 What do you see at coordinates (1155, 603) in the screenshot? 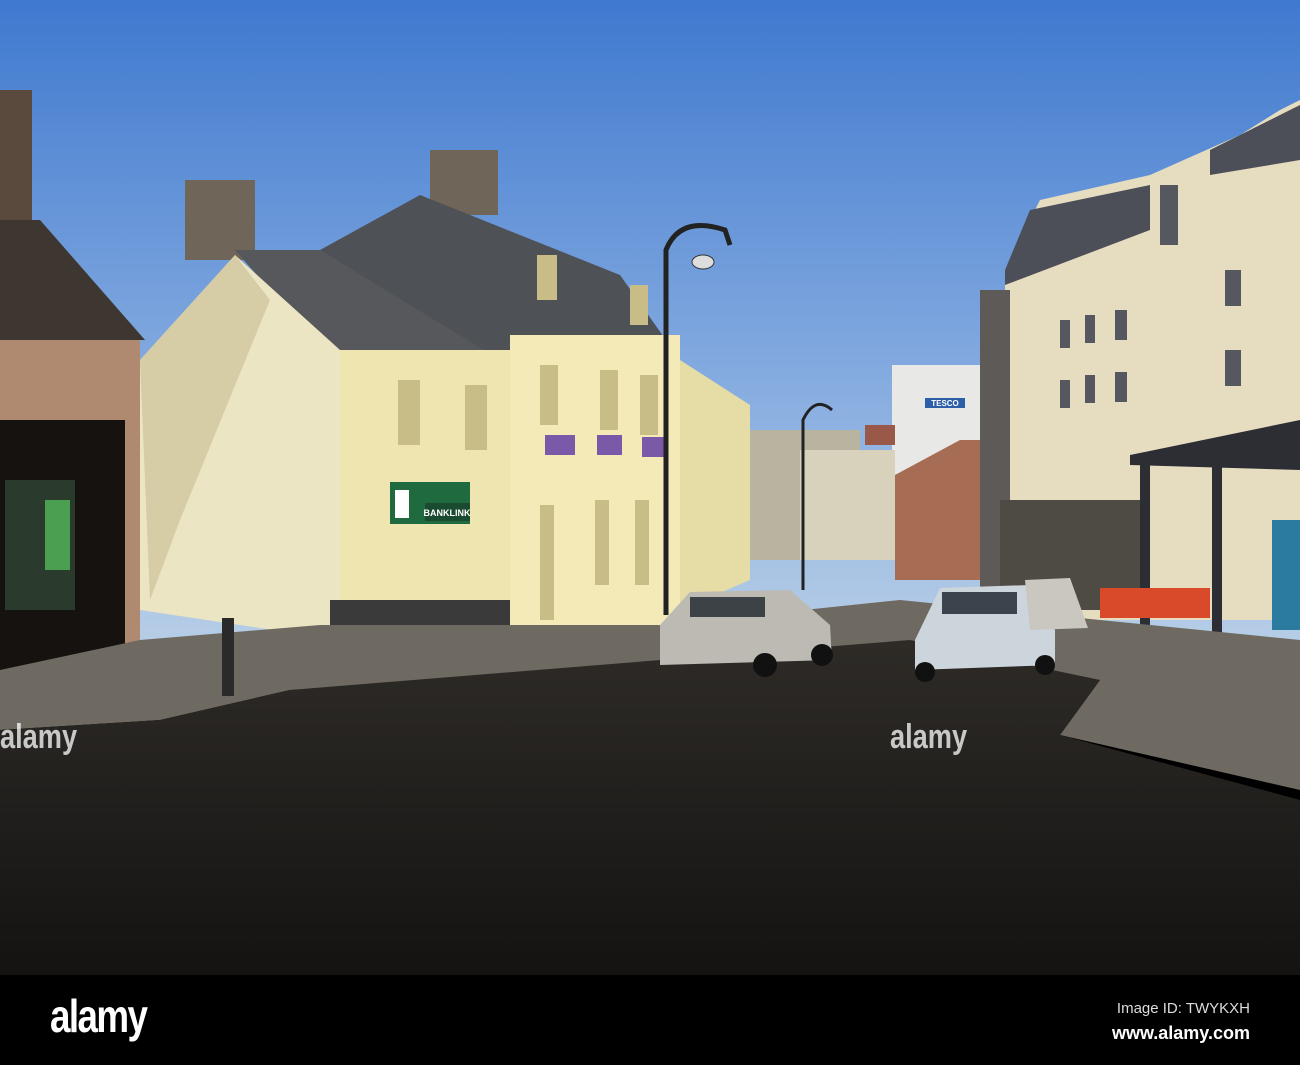
I see `red-barriers` at bounding box center [1155, 603].